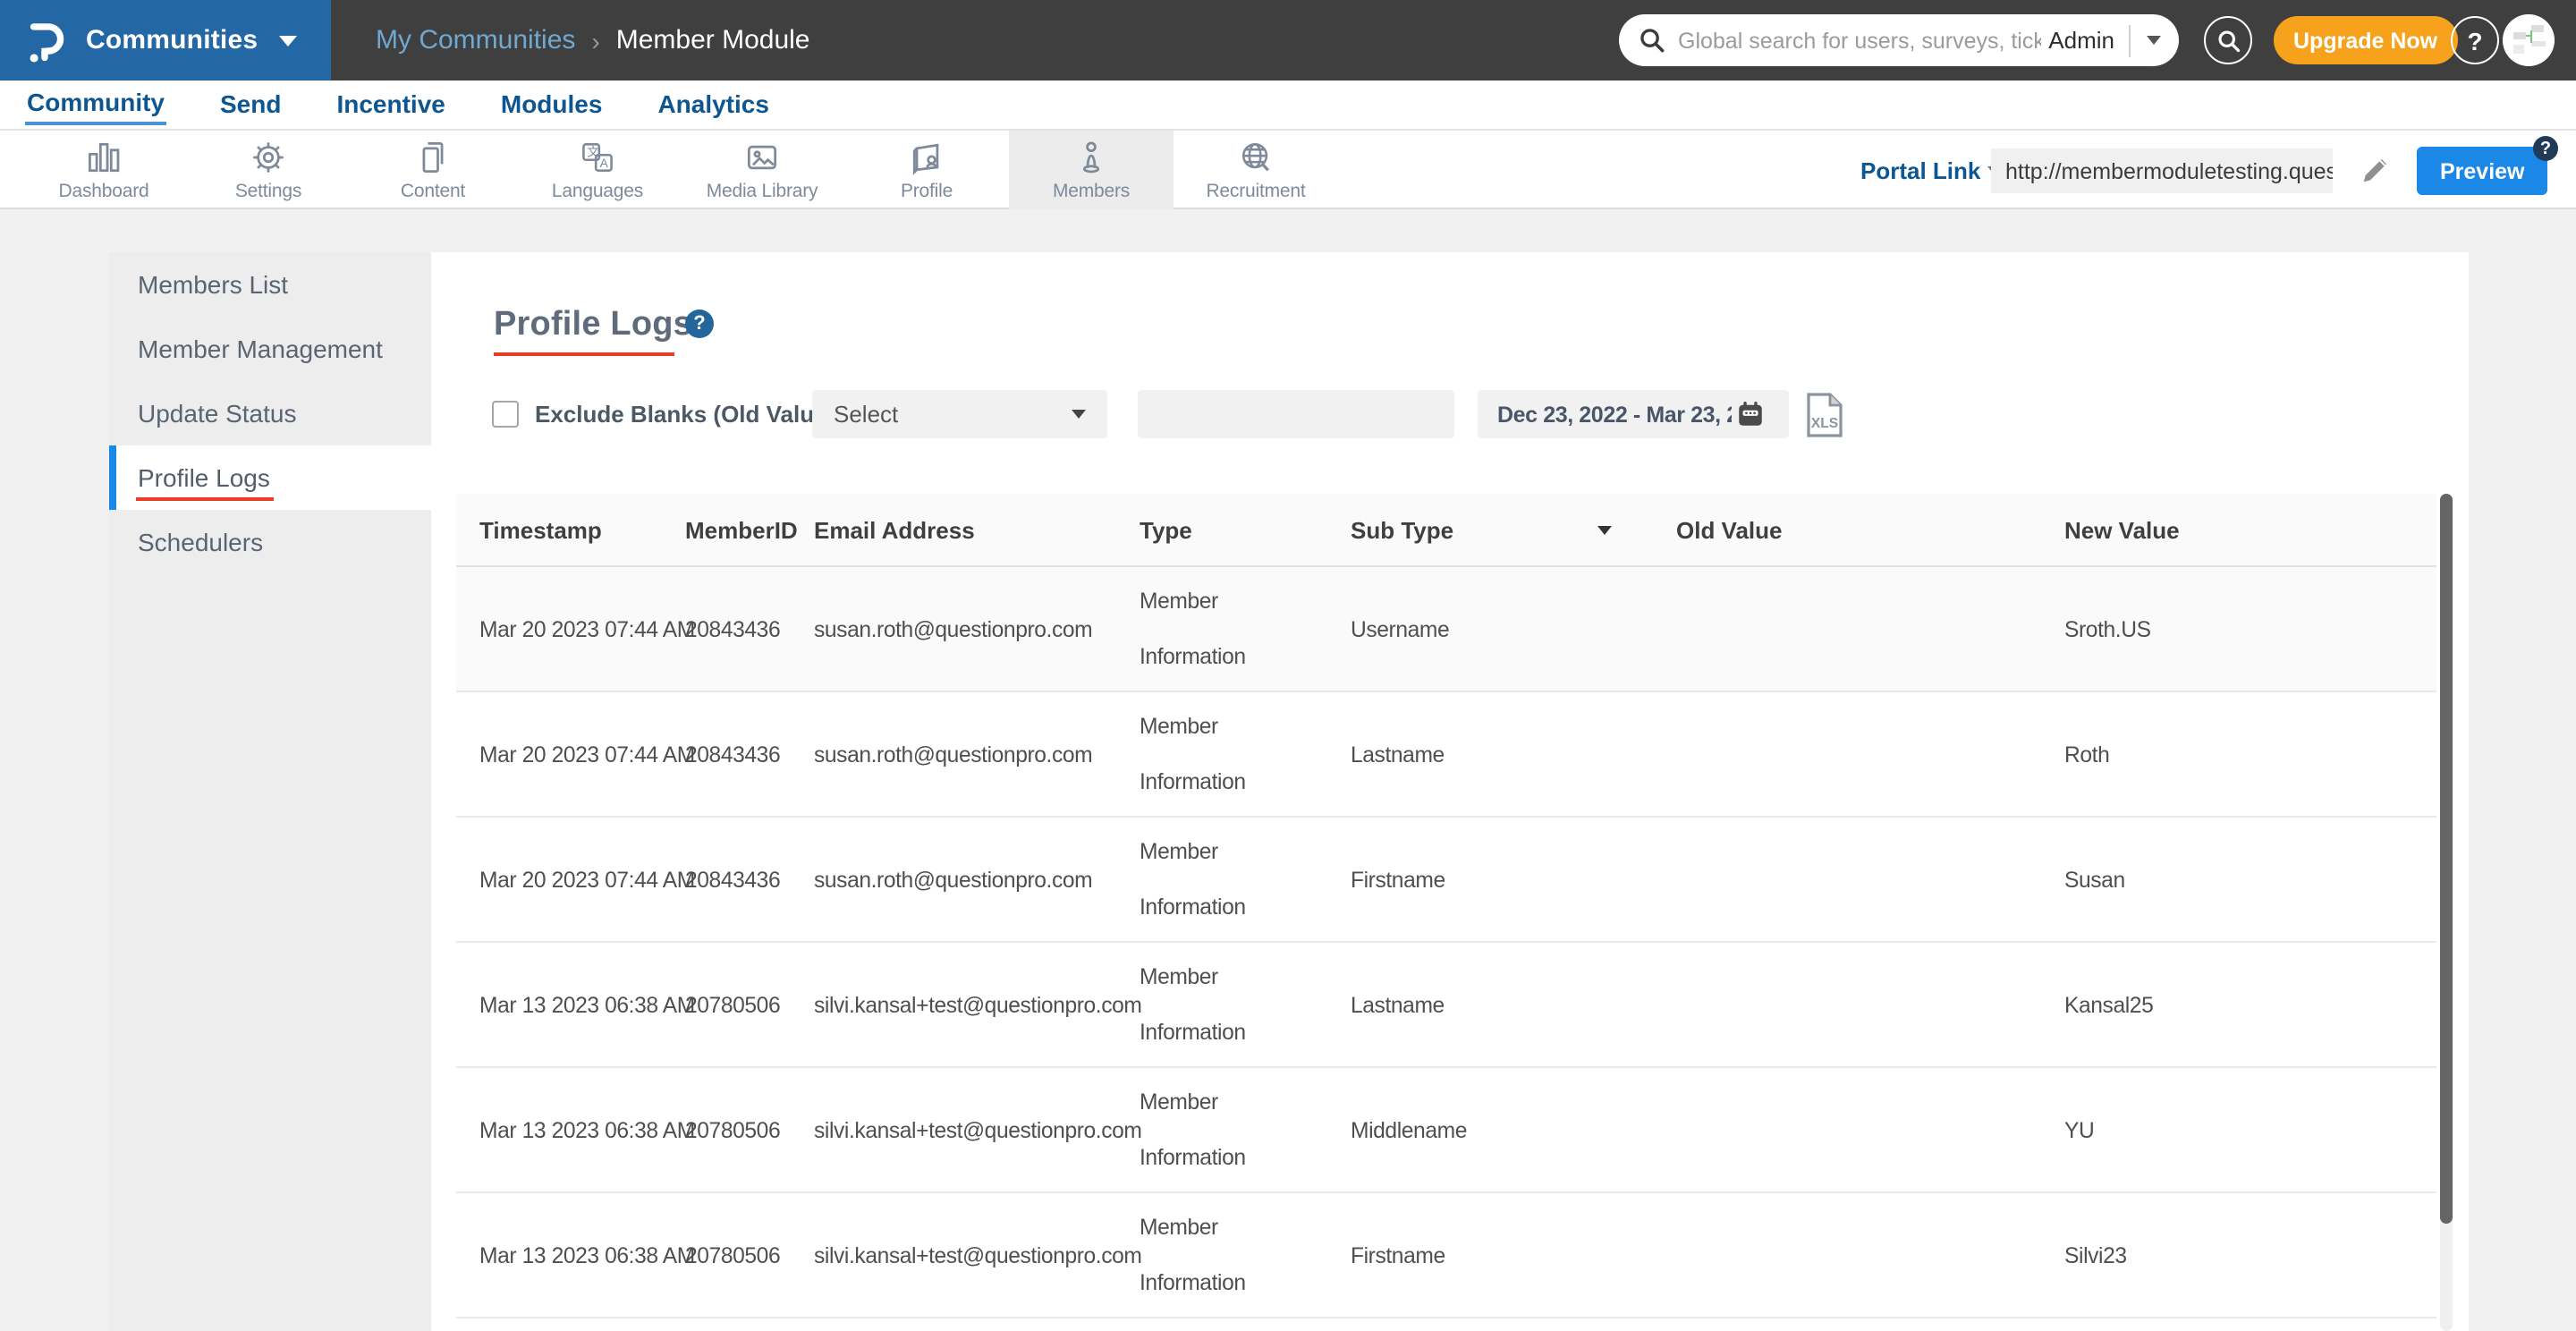 This screenshot has height=1331, width=2576. What do you see at coordinates (593, 324) in the screenshot?
I see `page-title: Profile Logs` at bounding box center [593, 324].